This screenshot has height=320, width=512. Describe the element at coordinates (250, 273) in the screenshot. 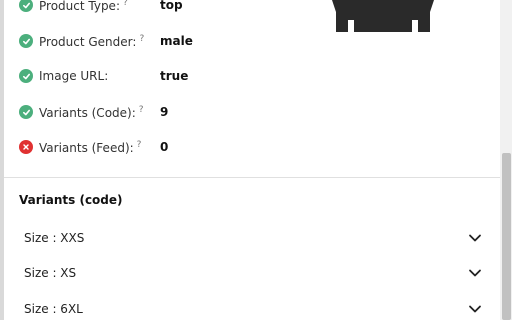

I see `variant-row-xs: Size : XS` at that location.